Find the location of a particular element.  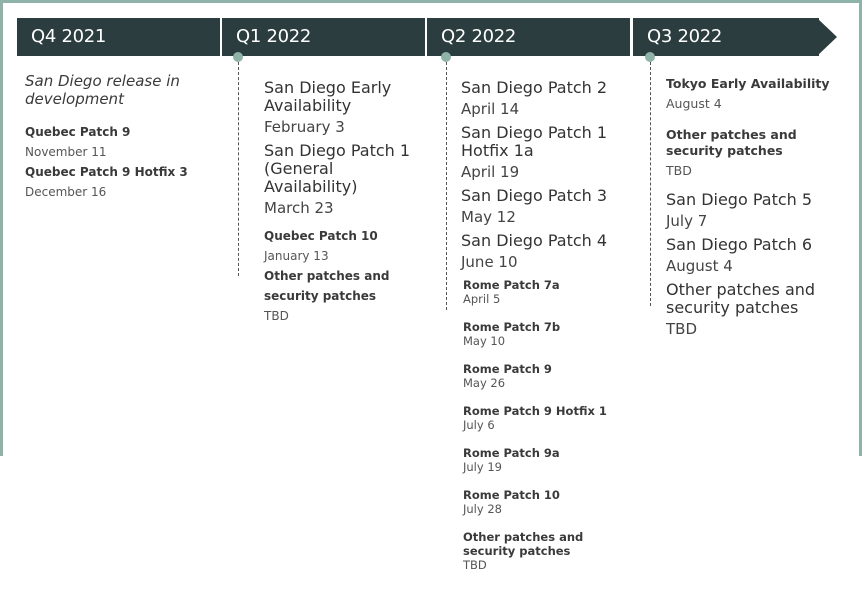

timeline-marker-q1 is located at coordinates (238, 57).